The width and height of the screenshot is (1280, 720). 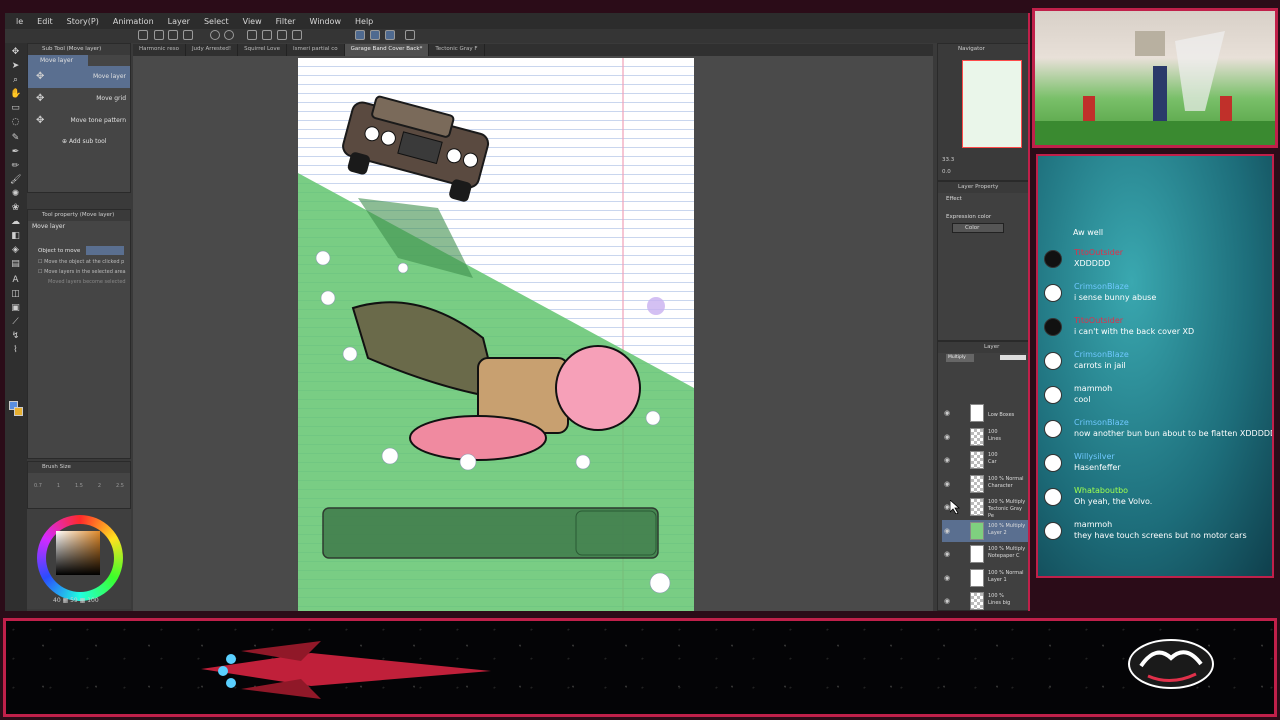 I want to click on file-tab-active: Garage Band Cover Back*, so click(x=387, y=50).